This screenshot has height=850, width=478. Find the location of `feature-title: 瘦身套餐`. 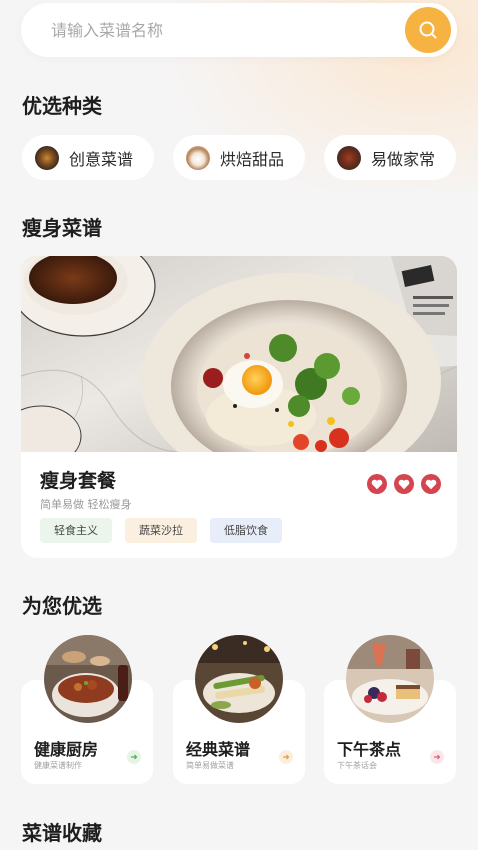

feature-title: 瘦身套餐 is located at coordinates (78, 481).